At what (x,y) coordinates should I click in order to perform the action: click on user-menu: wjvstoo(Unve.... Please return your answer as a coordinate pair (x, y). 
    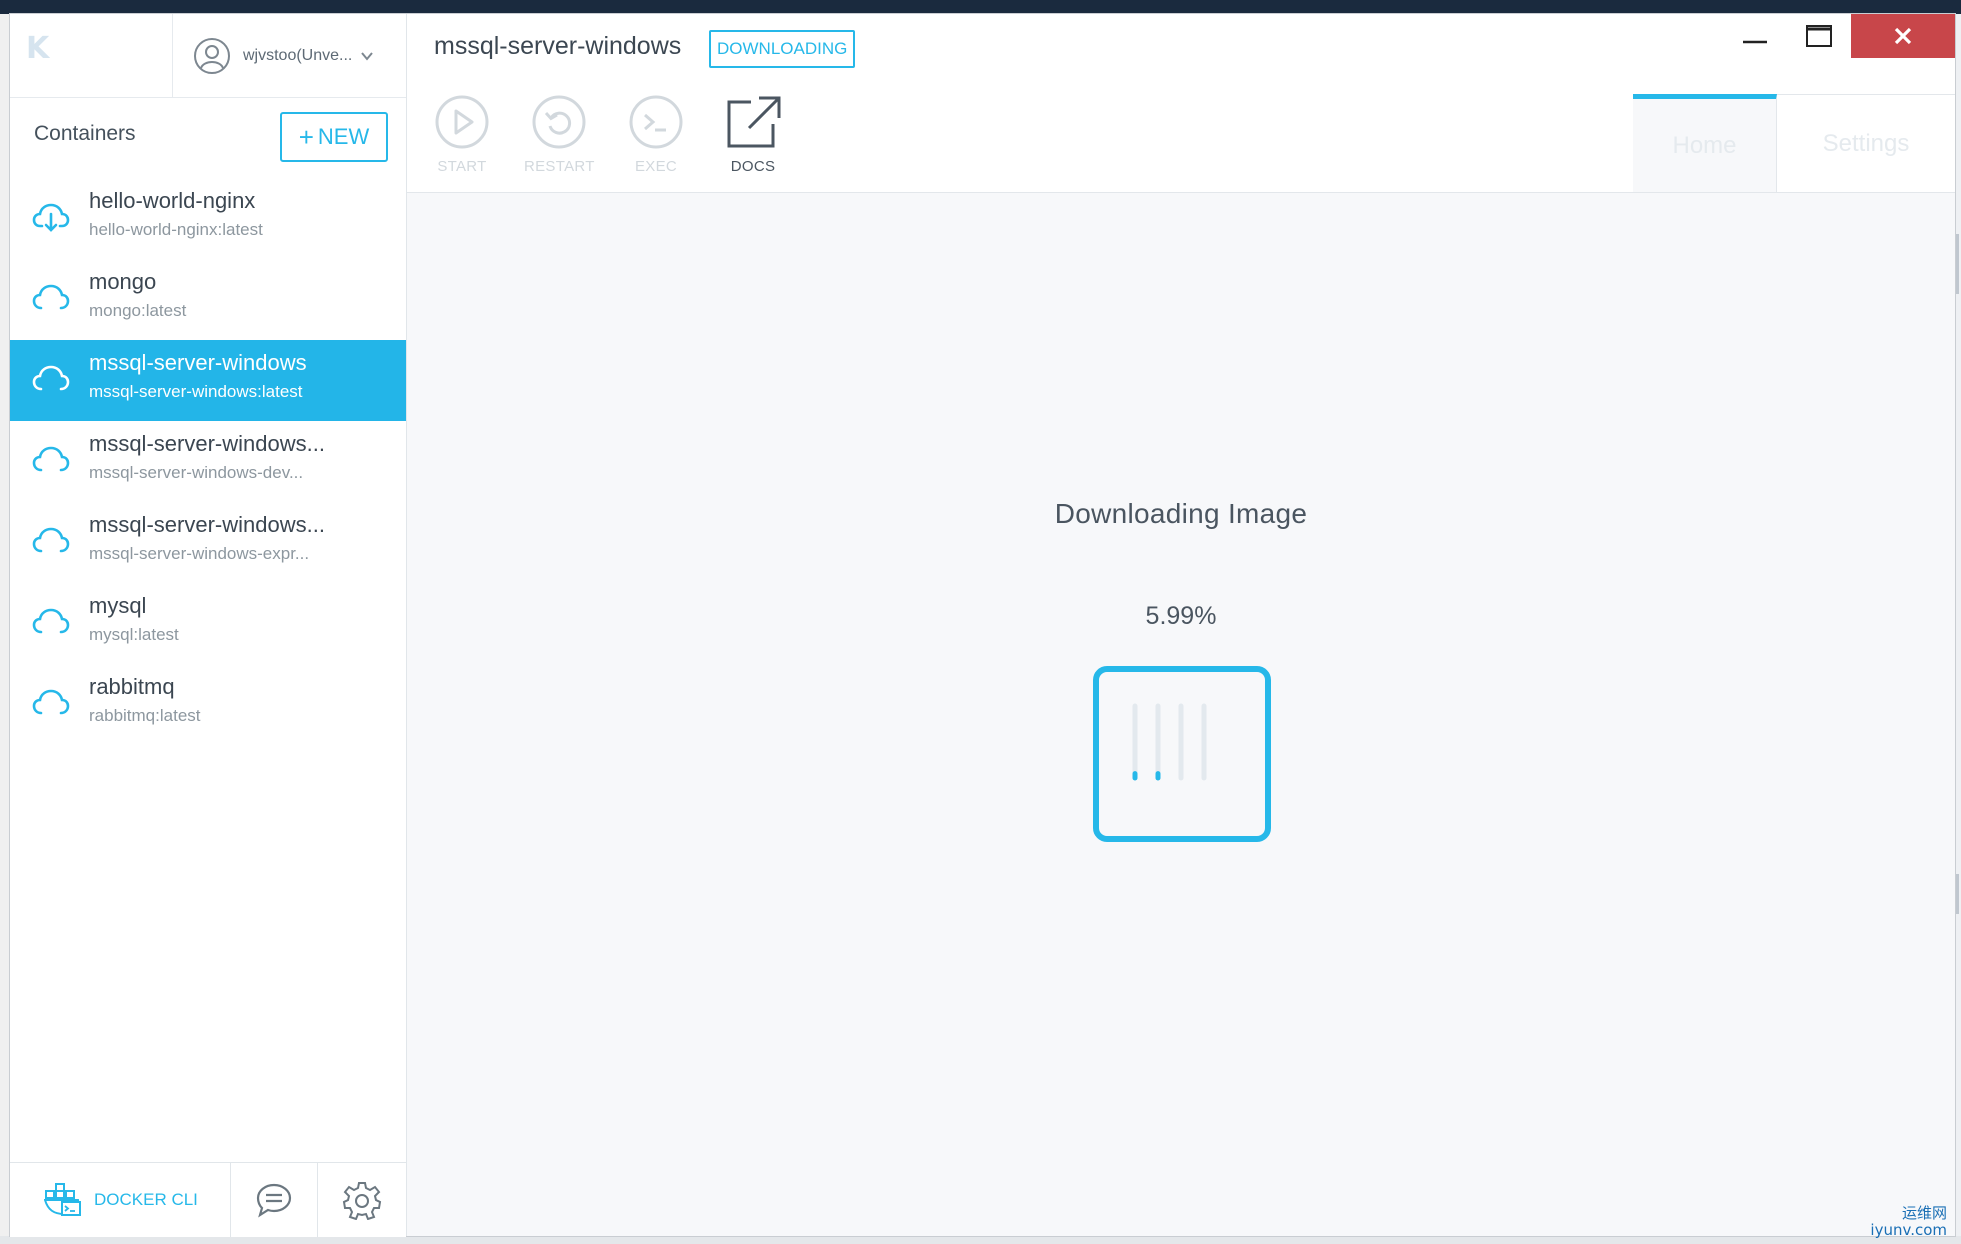
    Looking at the image, I should click on (289, 55).